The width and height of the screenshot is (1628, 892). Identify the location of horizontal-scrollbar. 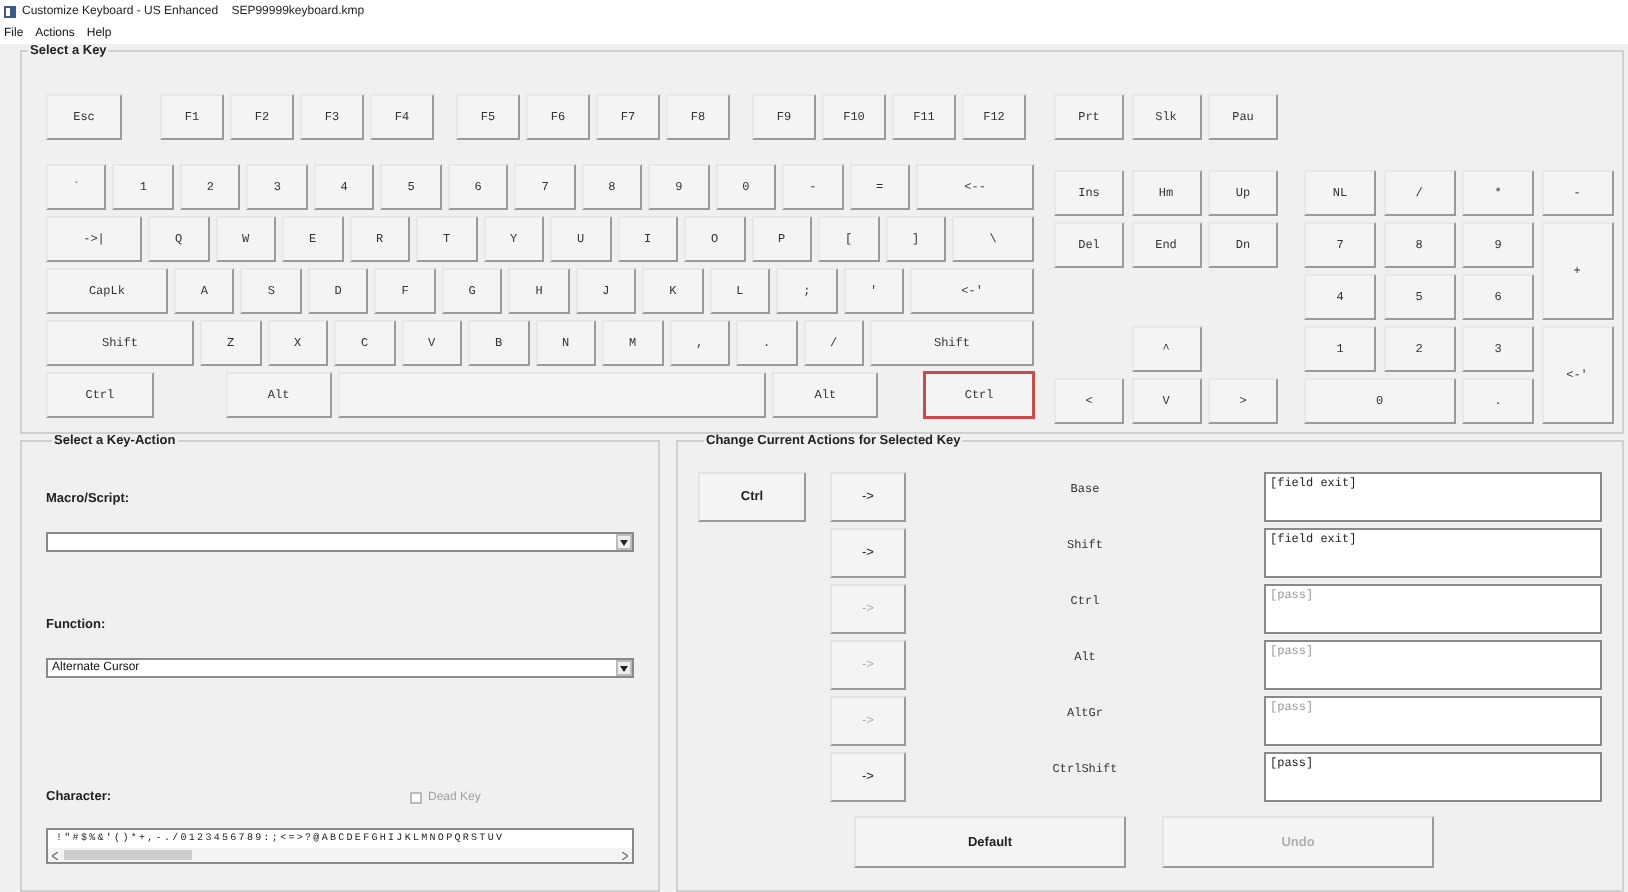
(340, 855).